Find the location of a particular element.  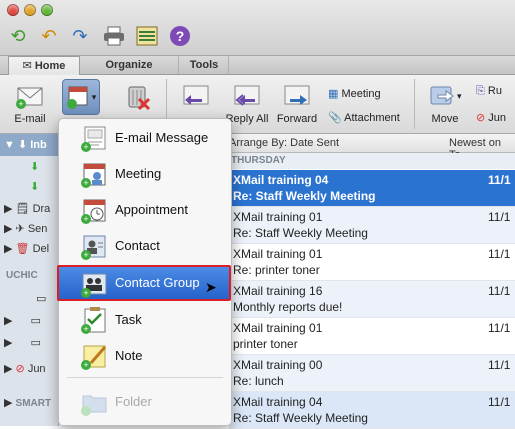

new-items-button: ▾ is located at coordinates (81, 97).